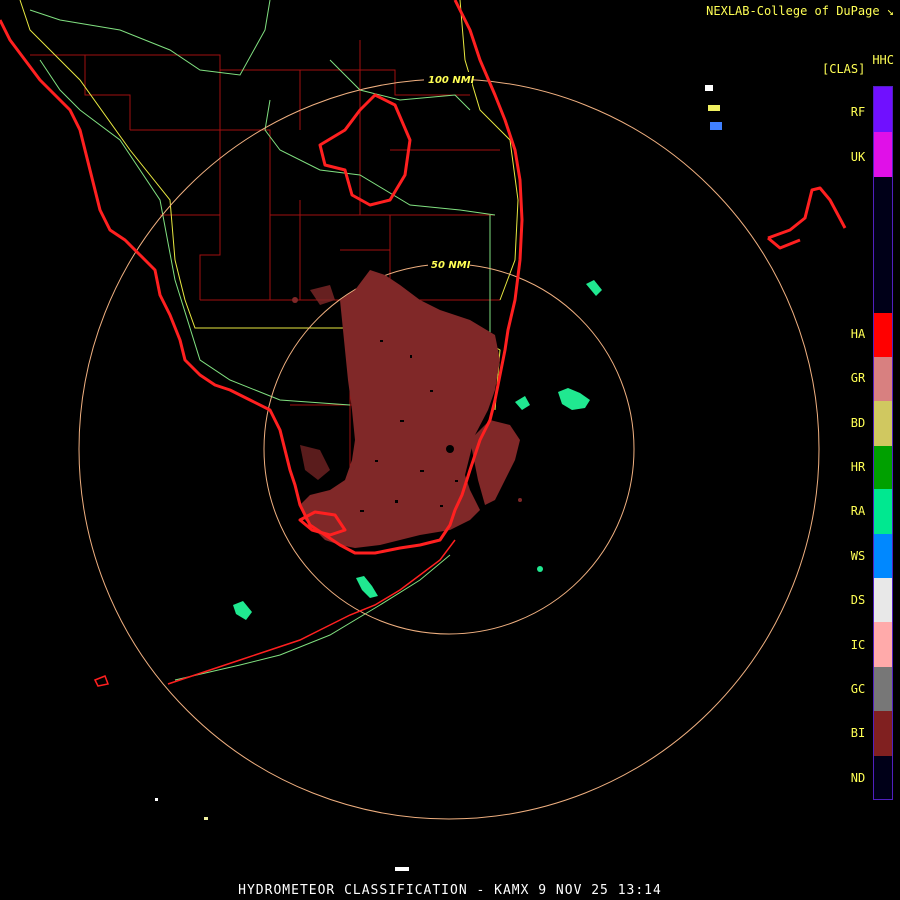 Image resolution: width=900 pixels, height=900 pixels. Describe the element at coordinates (883, 335) in the screenshot. I see `legend-swatch-ha` at that location.